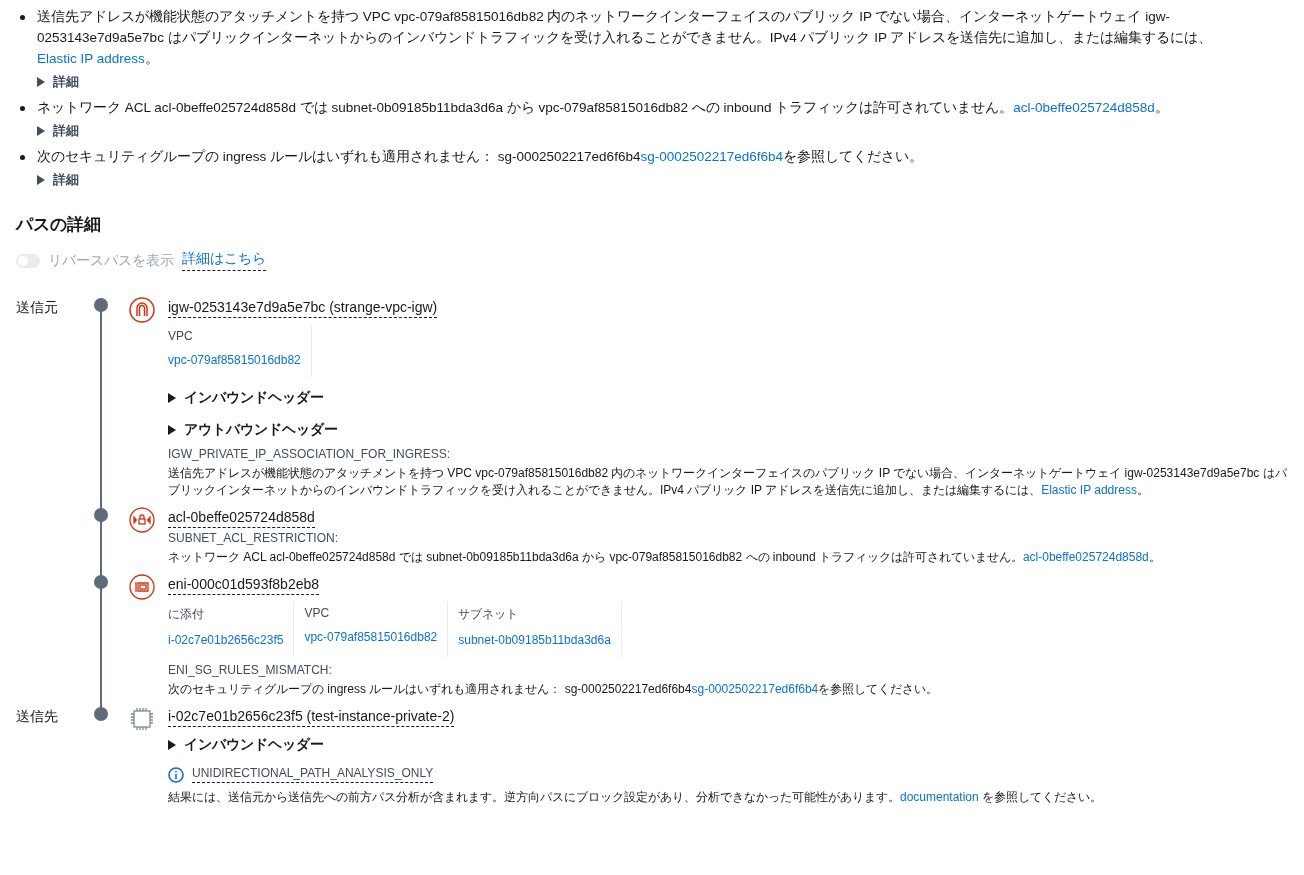 The height and width of the screenshot is (875, 1304). Describe the element at coordinates (1085, 557) in the screenshot. I see `explanation-link: acl-0beffe025724d858d` at that location.